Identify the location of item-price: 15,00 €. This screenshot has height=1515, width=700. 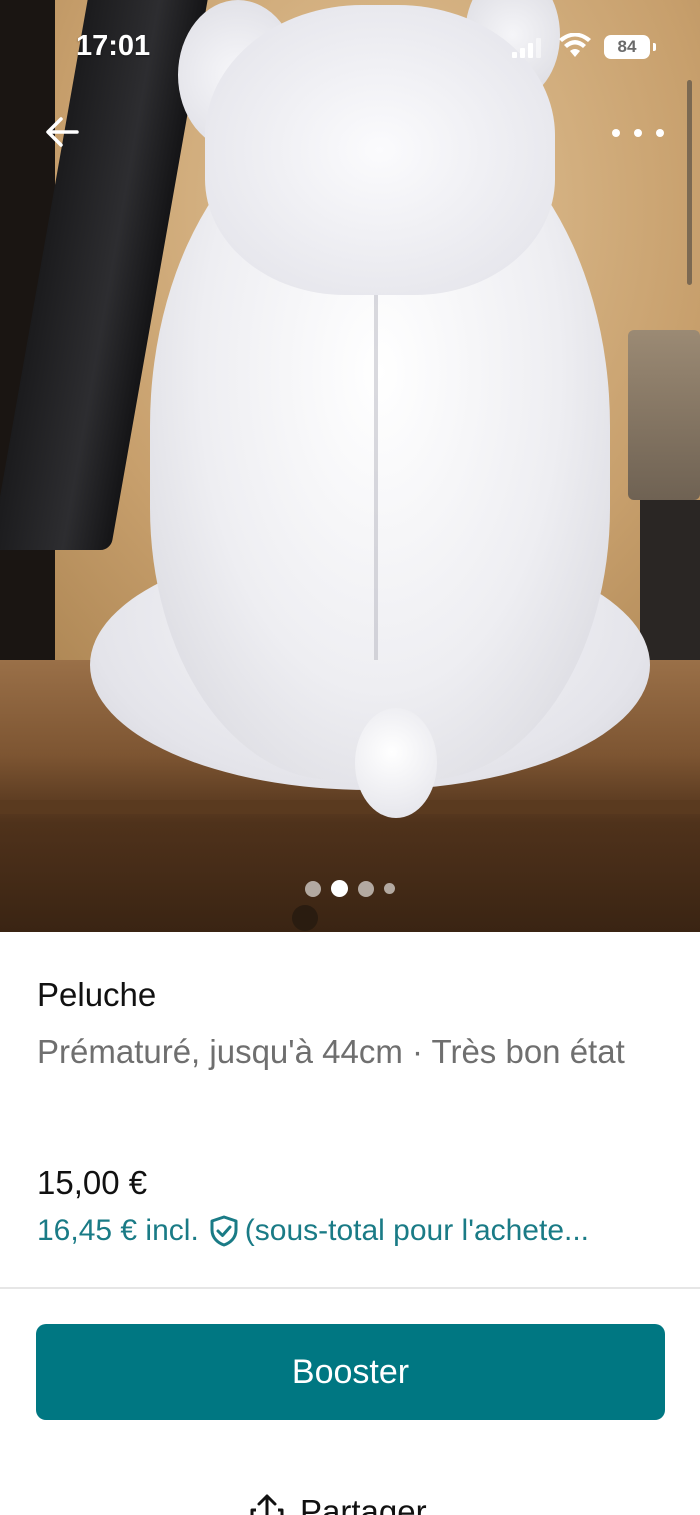
(92, 1182).